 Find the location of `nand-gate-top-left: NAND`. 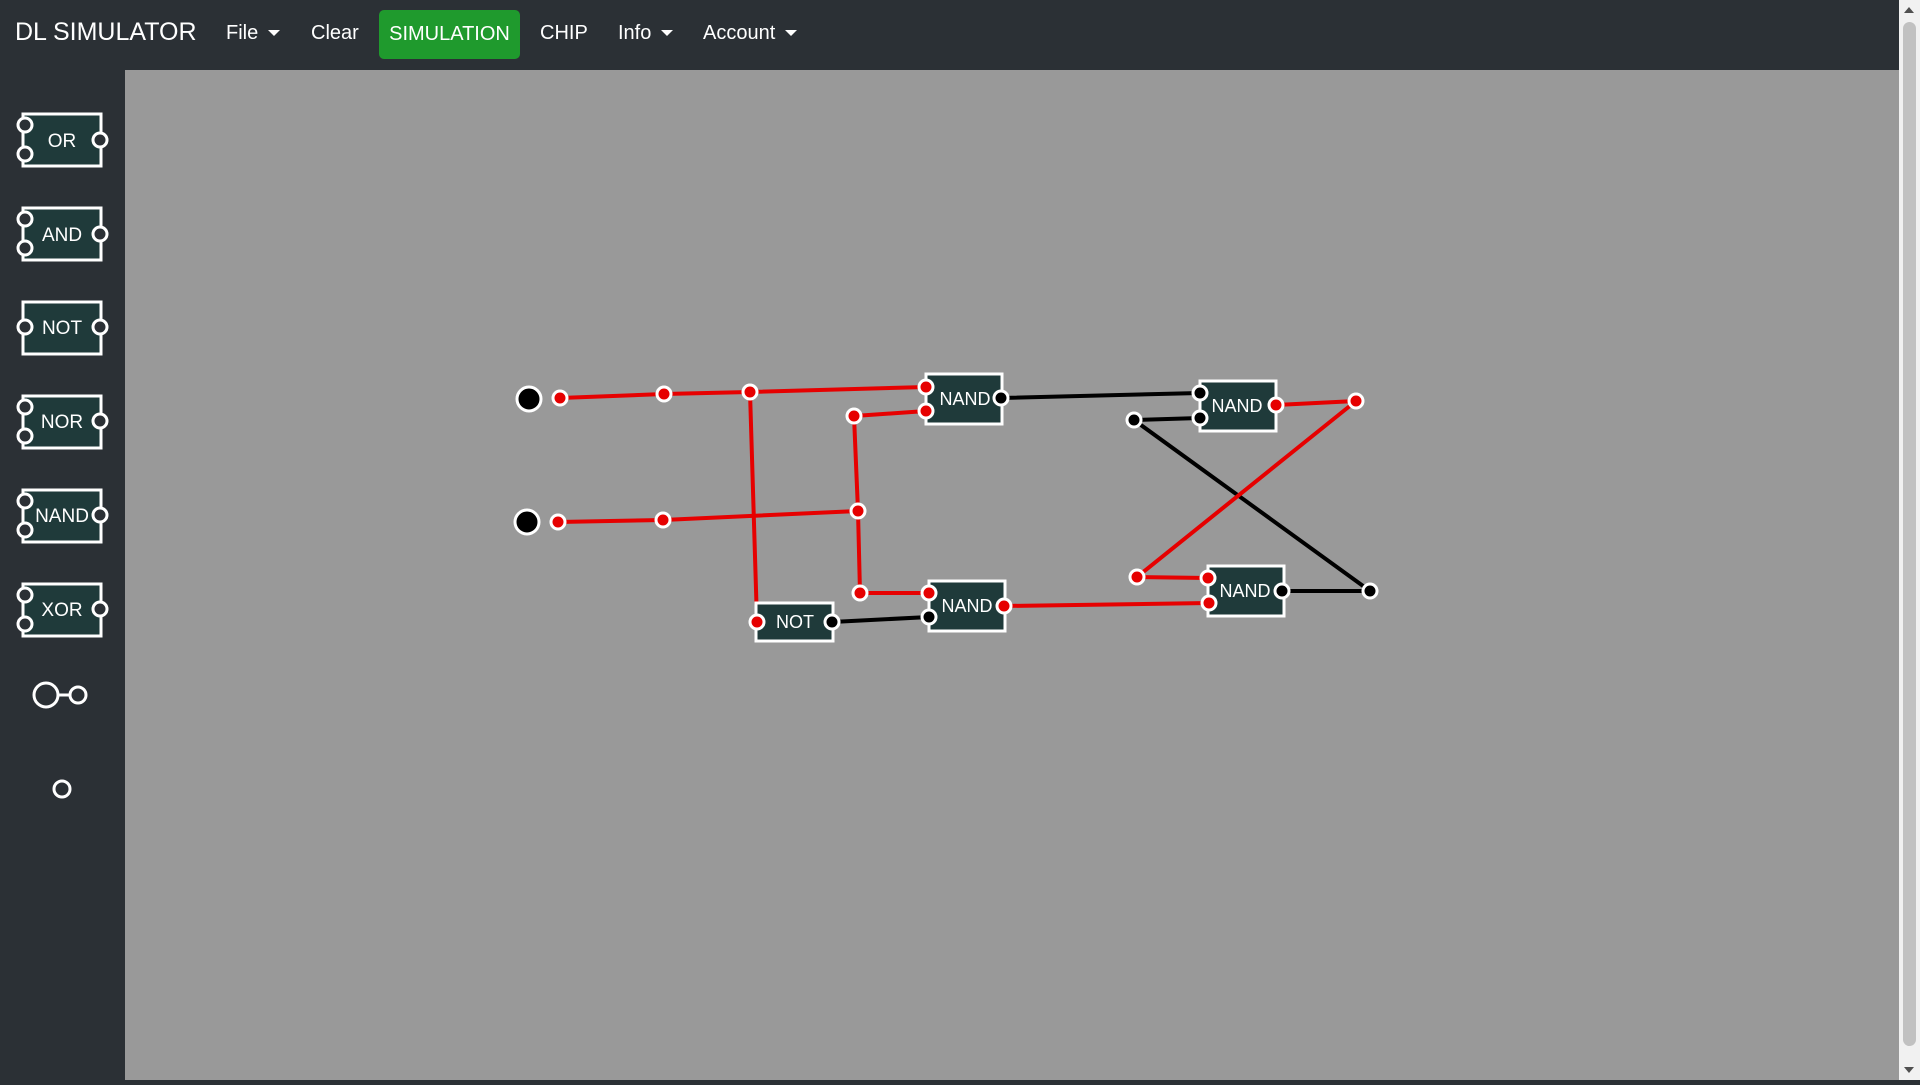

nand-gate-top-left: NAND is located at coordinates (964, 399).